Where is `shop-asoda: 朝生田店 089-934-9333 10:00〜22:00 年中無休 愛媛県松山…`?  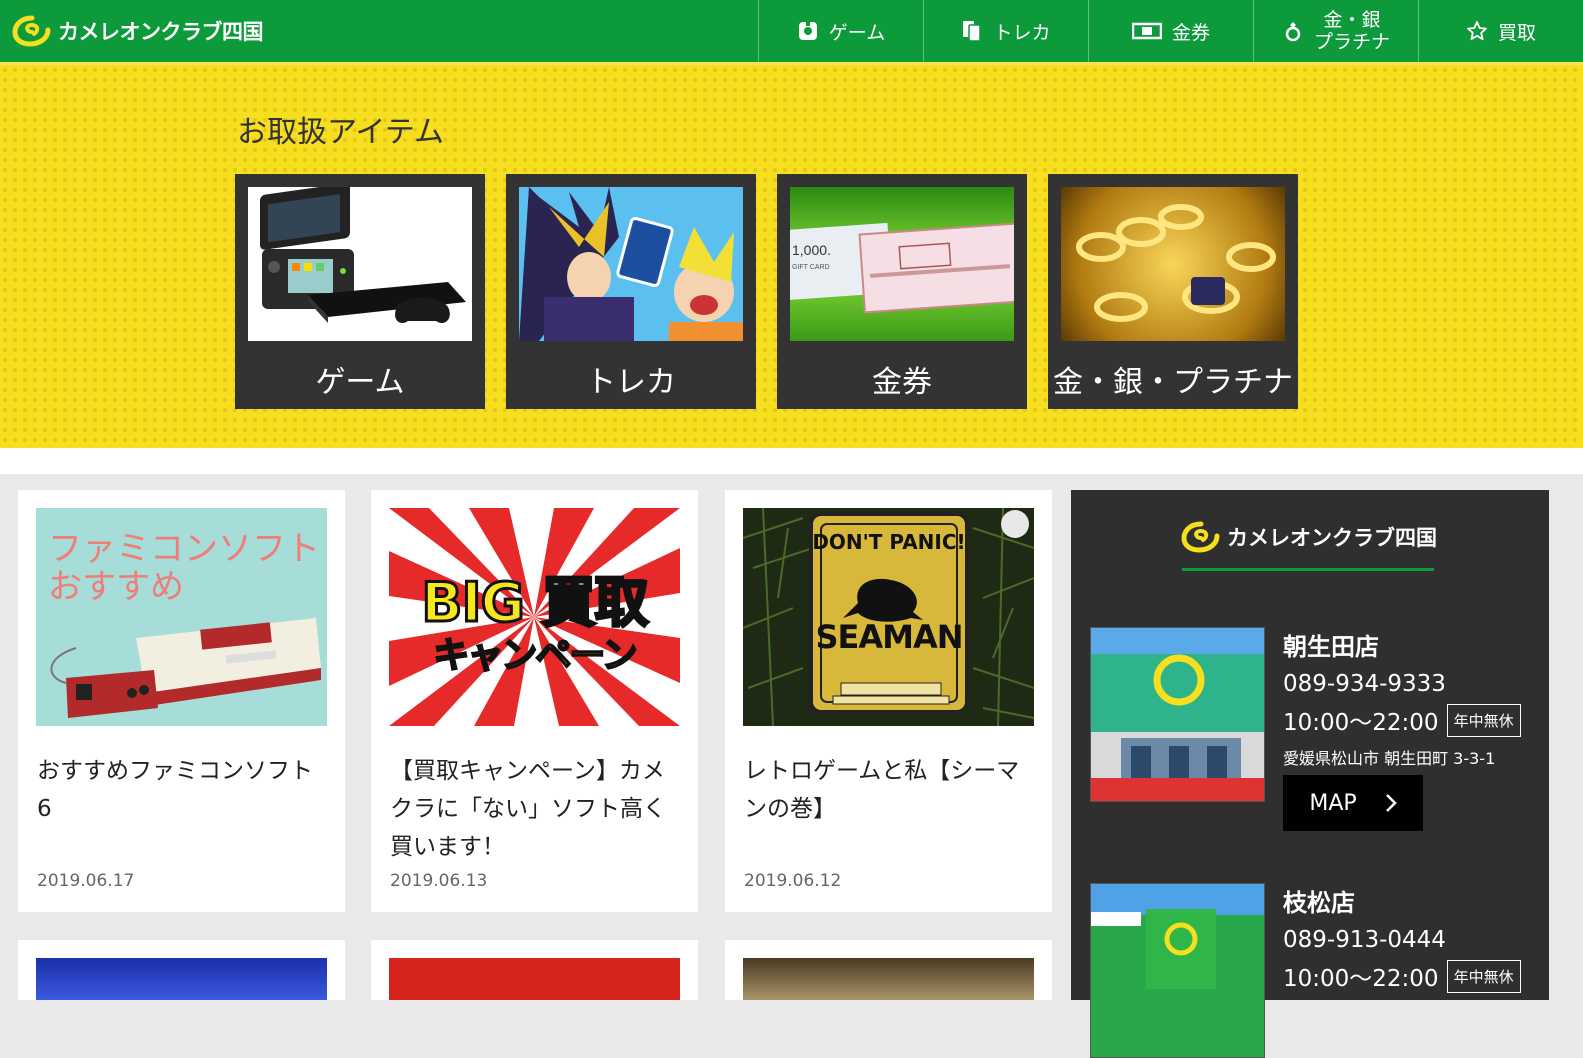 shop-asoda: 朝生田店 089-934-9333 10:00〜22:00 年中無休 愛媛県松山… is located at coordinates (1310, 732).